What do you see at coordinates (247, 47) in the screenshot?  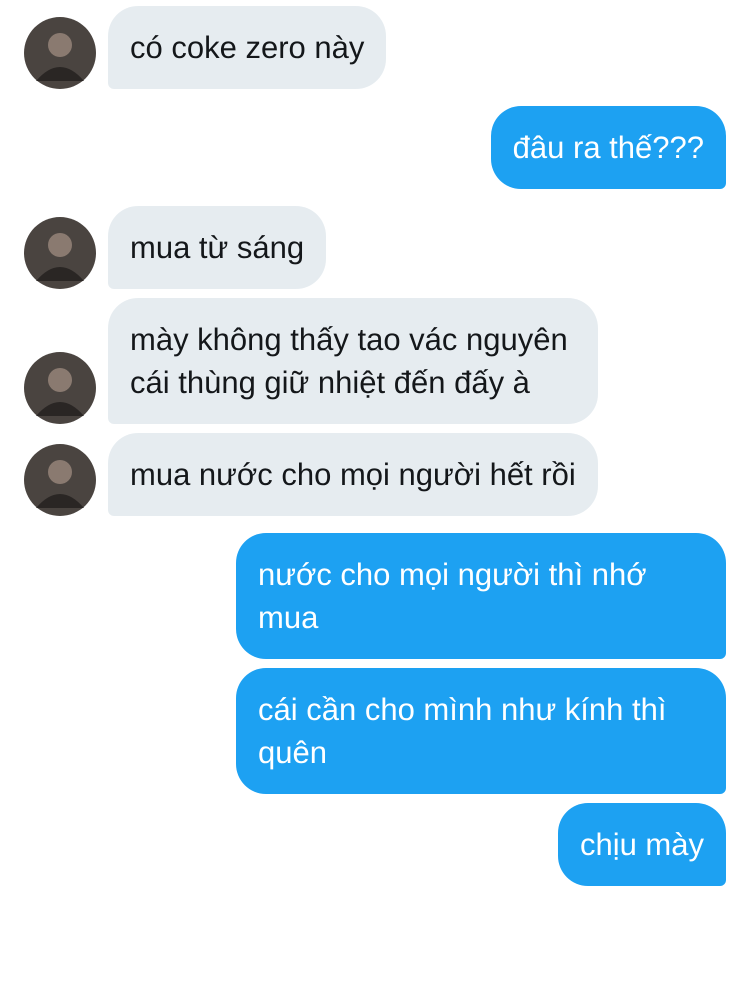 I see `received-message: có coke zero này` at bounding box center [247, 47].